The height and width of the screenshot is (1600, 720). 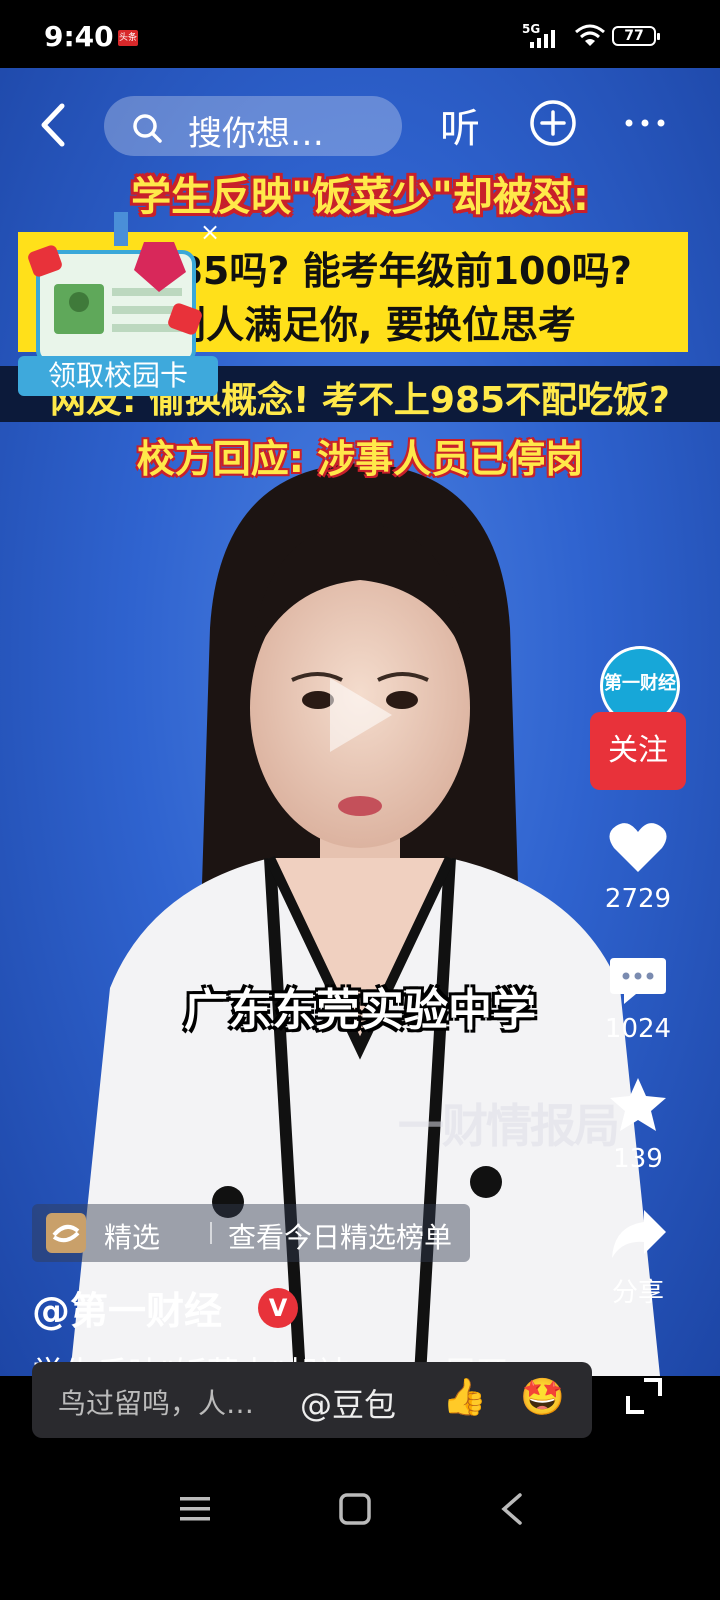 What do you see at coordinates (115, 287) in the screenshot?
I see `campus-card-icon` at bounding box center [115, 287].